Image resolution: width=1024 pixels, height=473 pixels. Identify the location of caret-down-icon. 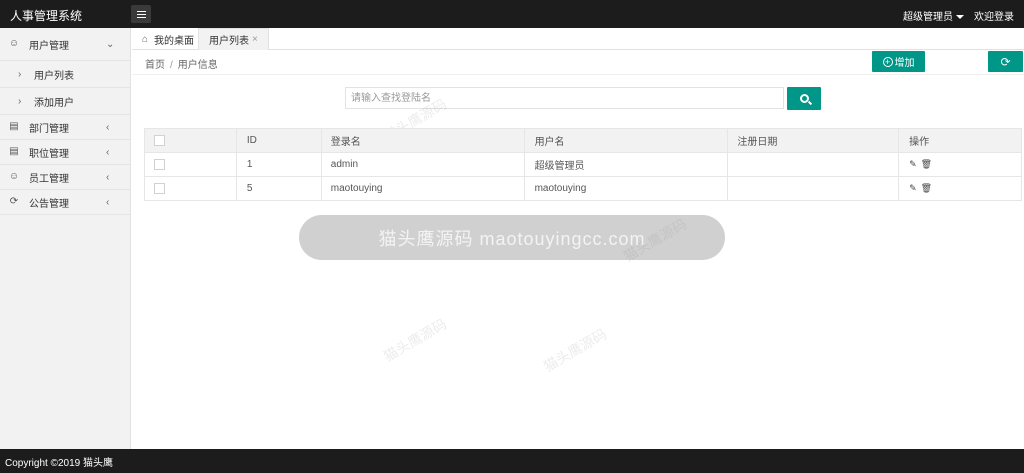
(960, 17).